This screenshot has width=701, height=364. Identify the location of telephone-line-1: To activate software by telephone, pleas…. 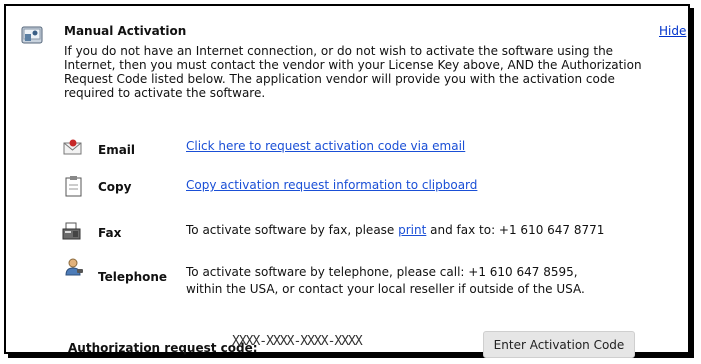
(382, 272).